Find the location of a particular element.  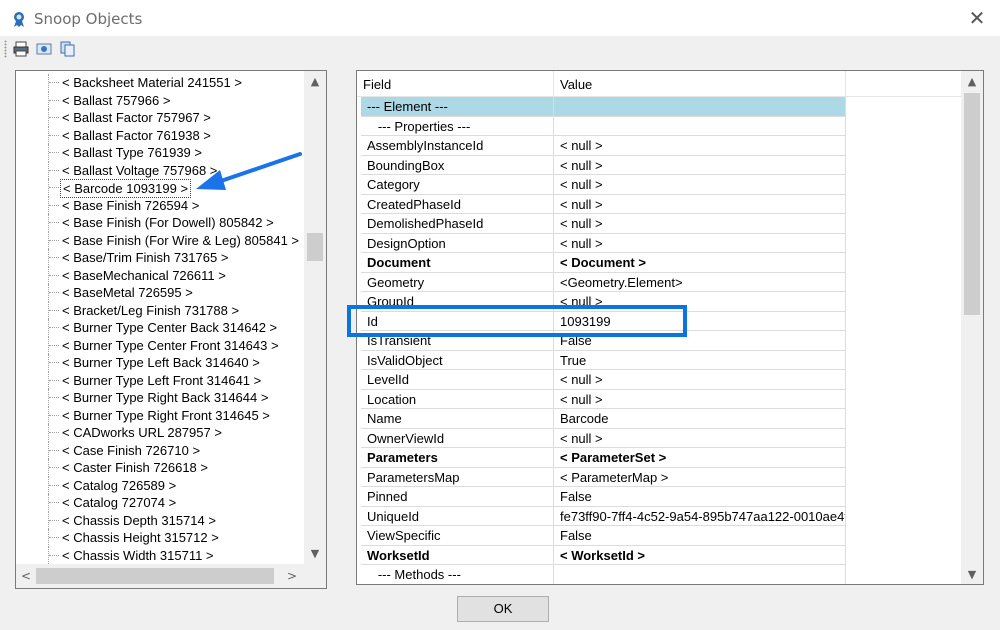

field-column-header: Field is located at coordinates (455, 84).